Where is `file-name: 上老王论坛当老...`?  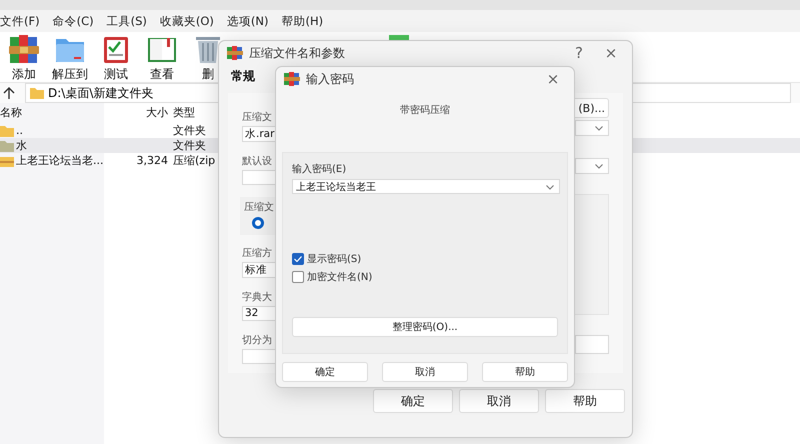 file-name: 上老王论坛当老... is located at coordinates (60, 160).